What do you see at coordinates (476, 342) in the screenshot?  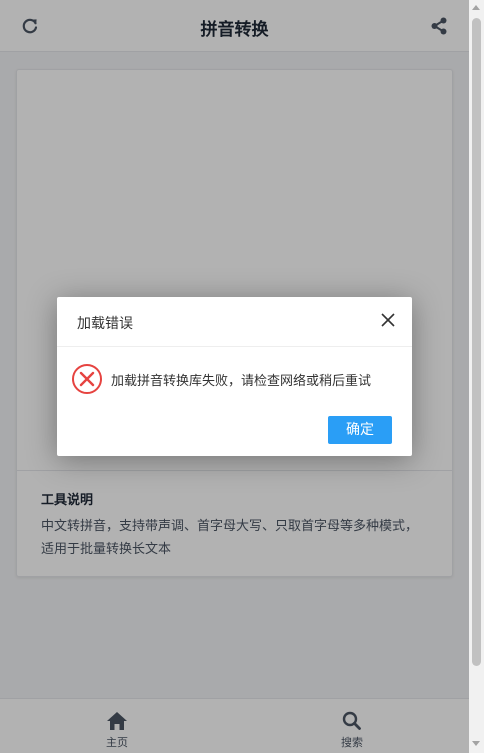 I see `scrollbar-thumb` at bounding box center [476, 342].